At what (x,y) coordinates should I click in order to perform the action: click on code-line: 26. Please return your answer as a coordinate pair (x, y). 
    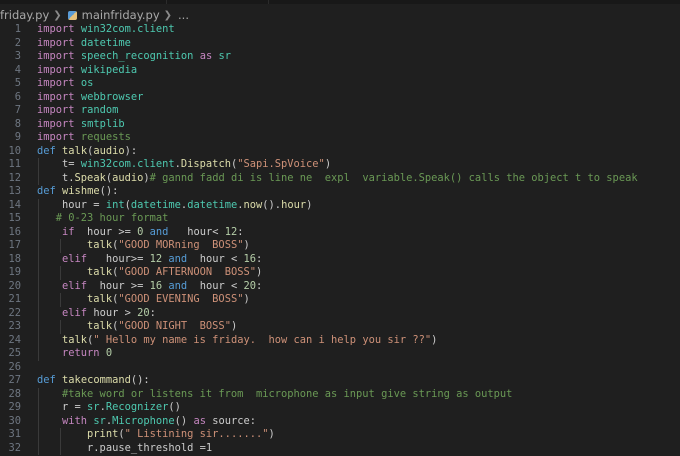
    Looking at the image, I should click on (340, 368).